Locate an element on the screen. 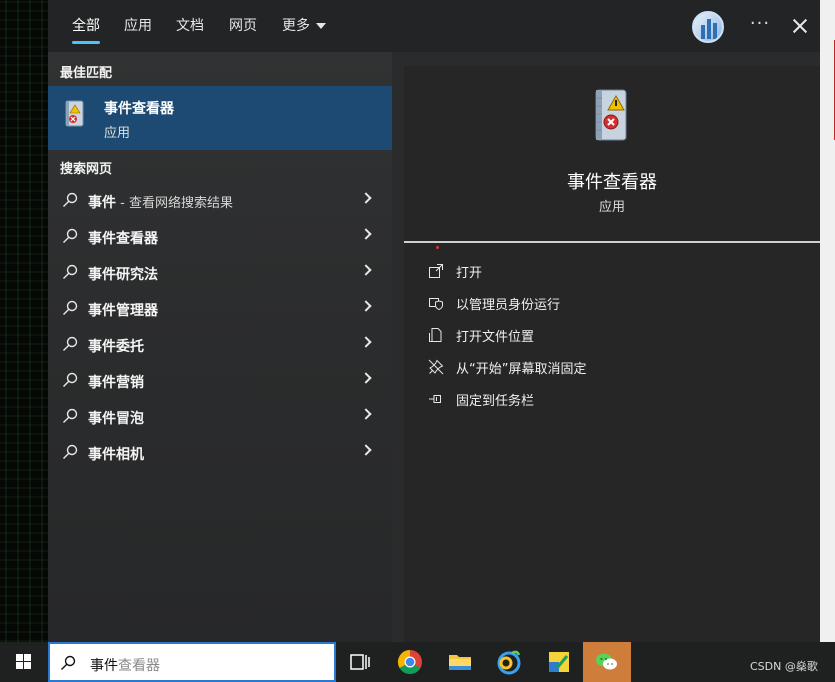 The width and height of the screenshot is (835, 682). action-label: 打开 is located at coordinates (469, 273).